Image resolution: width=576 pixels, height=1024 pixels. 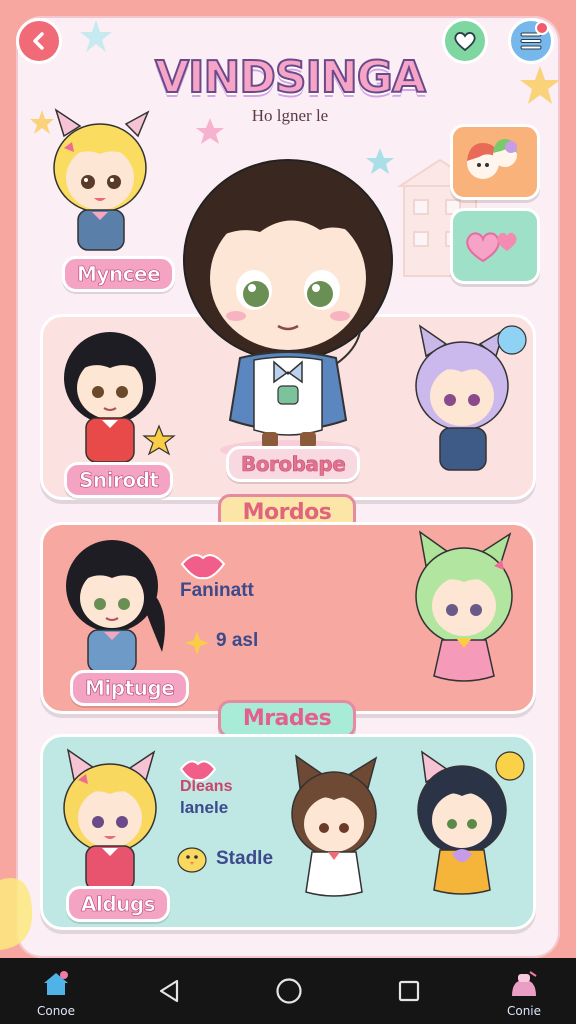 What do you see at coordinates (287, 719) in the screenshot?
I see `section-tab-mrades: Mrades` at bounding box center [287, 719].